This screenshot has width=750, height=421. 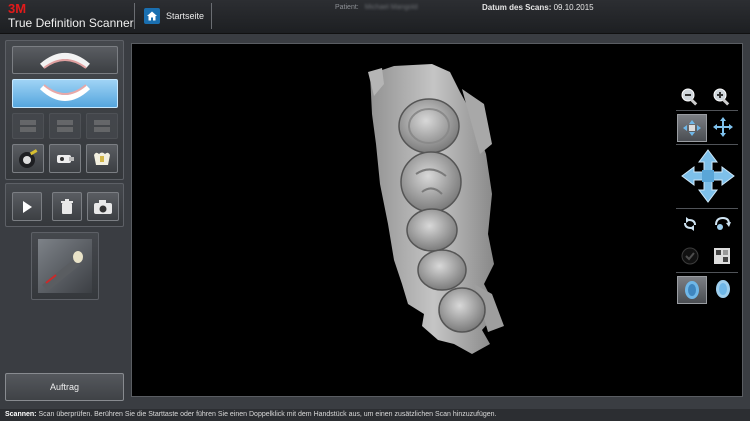 I want to click on zoom-out-button, so click(x=690, y=97).